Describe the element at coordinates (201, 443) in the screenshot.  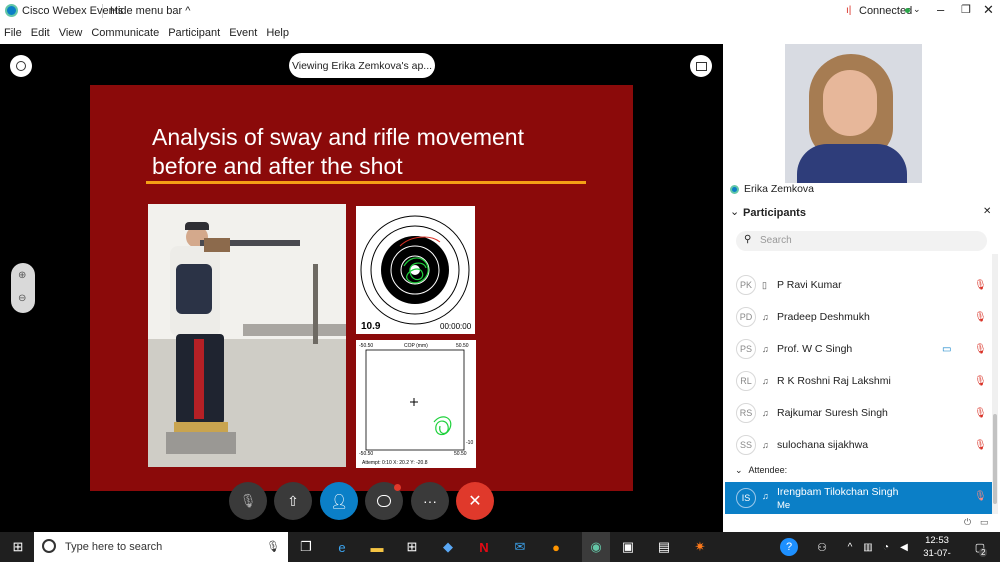
I see `photo-platform` at that location.